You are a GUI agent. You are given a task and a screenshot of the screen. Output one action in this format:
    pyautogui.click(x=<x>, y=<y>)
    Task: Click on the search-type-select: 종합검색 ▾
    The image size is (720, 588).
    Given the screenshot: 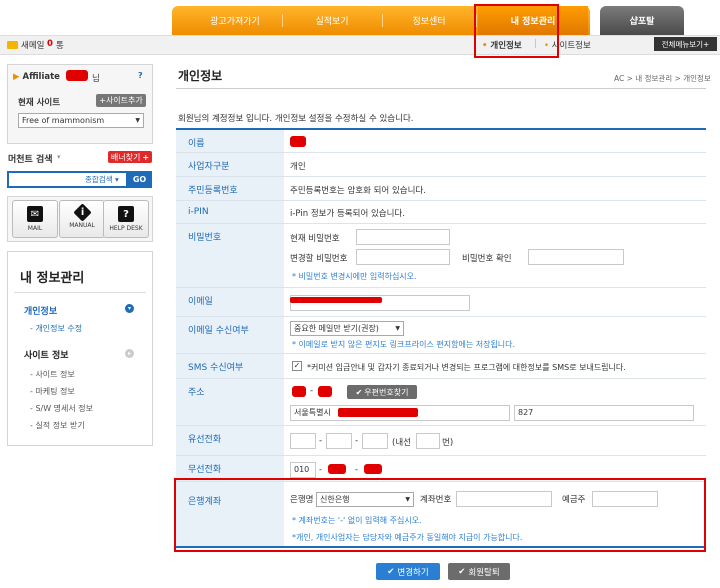 What is the action you would take?
    pyautogui.click(x=102, y=179)
    